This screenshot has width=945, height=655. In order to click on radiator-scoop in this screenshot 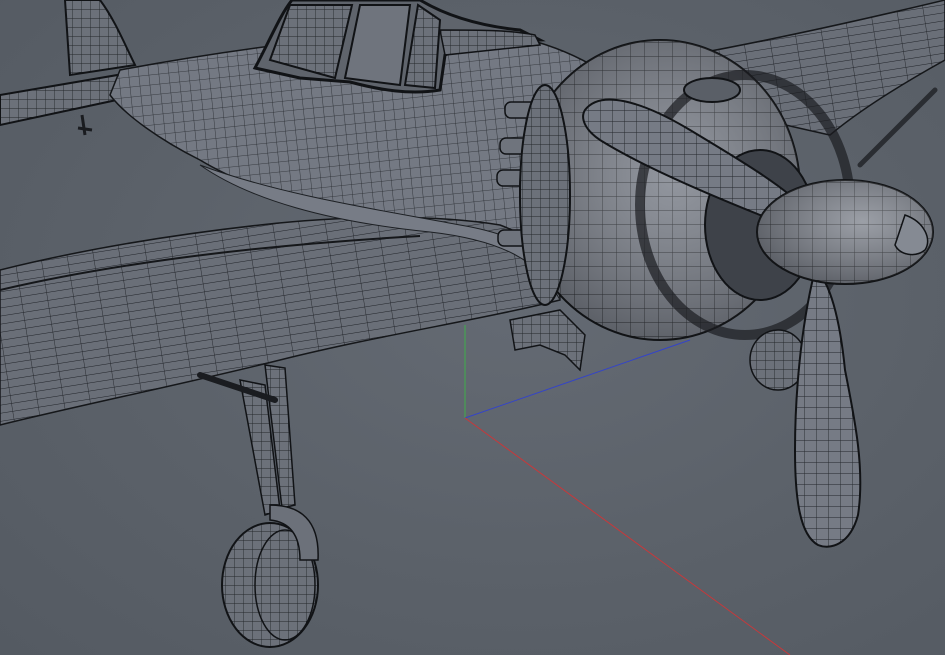, I will do `click(547, 340)`.